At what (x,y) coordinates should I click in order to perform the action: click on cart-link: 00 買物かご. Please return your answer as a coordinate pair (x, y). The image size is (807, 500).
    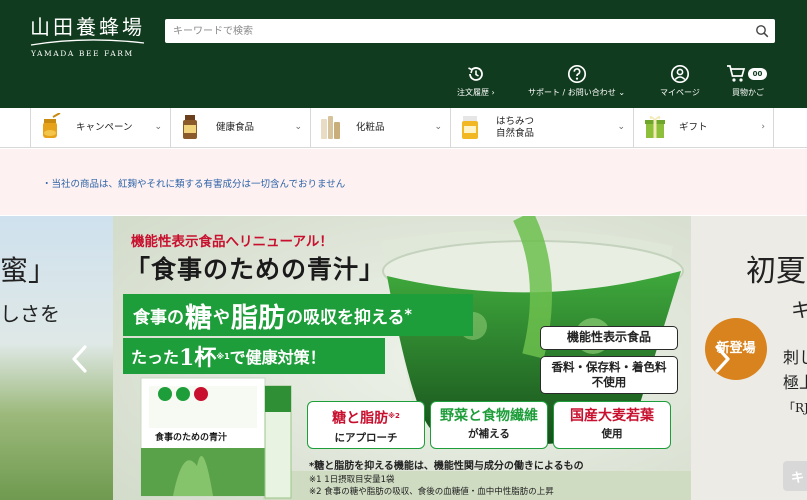
    Looking at the image, I should click on (748, 82).